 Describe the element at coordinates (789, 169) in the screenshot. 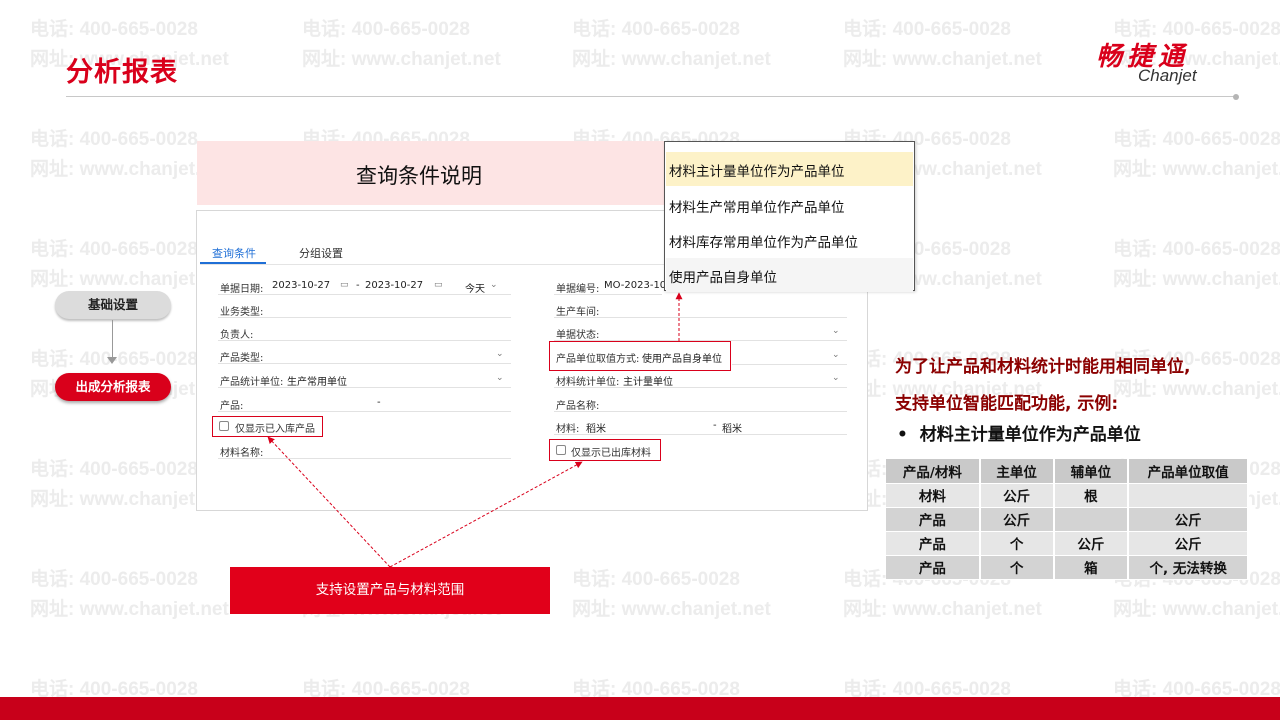

I see `dropdown-option: 材料主计量单位作为产品单位` at that location.